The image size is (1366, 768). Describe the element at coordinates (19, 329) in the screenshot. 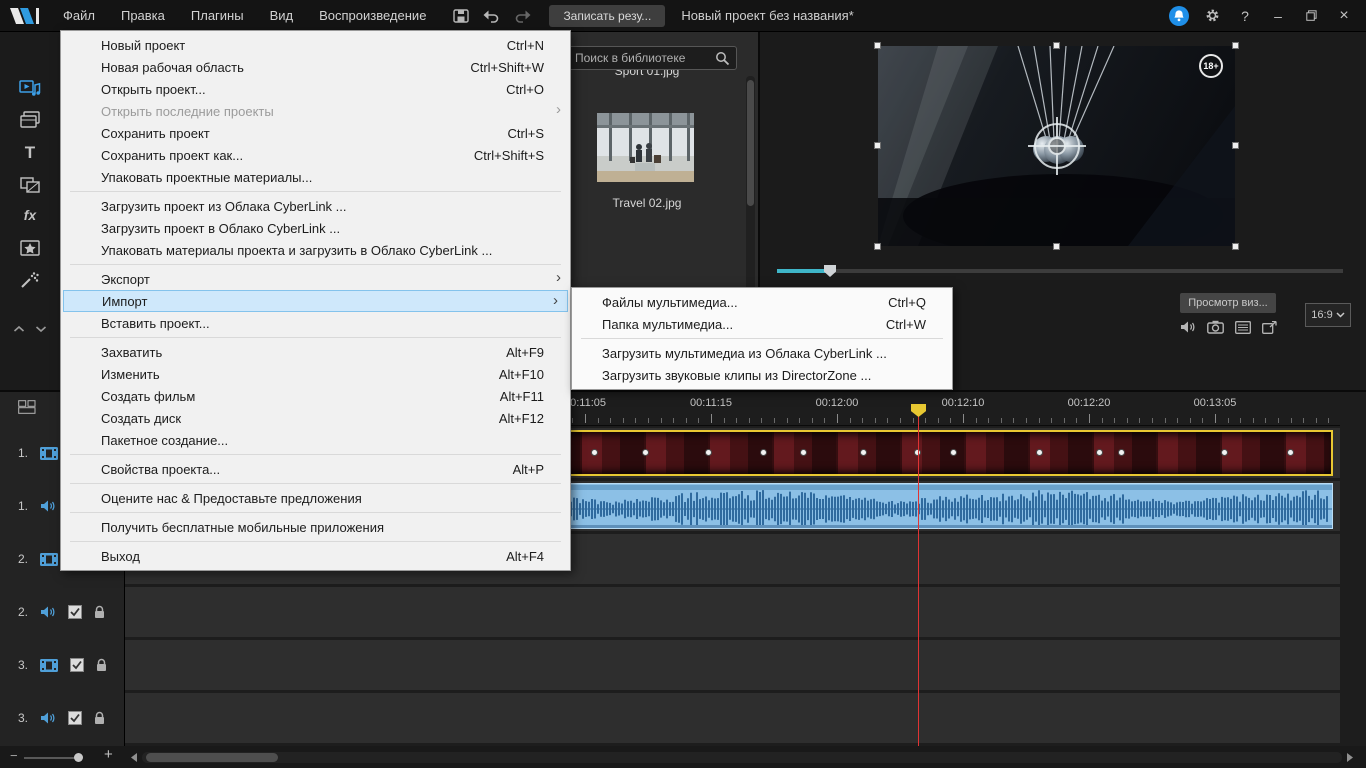

I see `rooms-scroll-up-button` at that location.